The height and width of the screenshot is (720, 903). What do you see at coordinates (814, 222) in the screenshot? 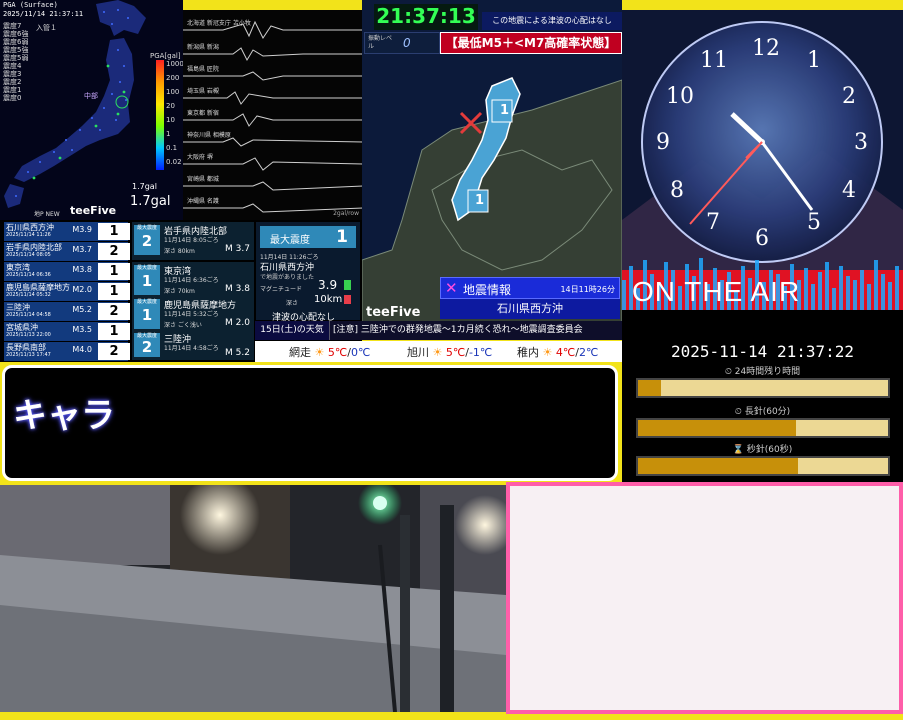
I see `clock-numeral: 5` at bounding box center [814, 222].